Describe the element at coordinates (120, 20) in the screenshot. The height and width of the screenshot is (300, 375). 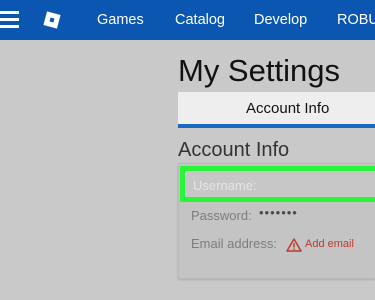
I see `nav-link-games: Games` at that location.